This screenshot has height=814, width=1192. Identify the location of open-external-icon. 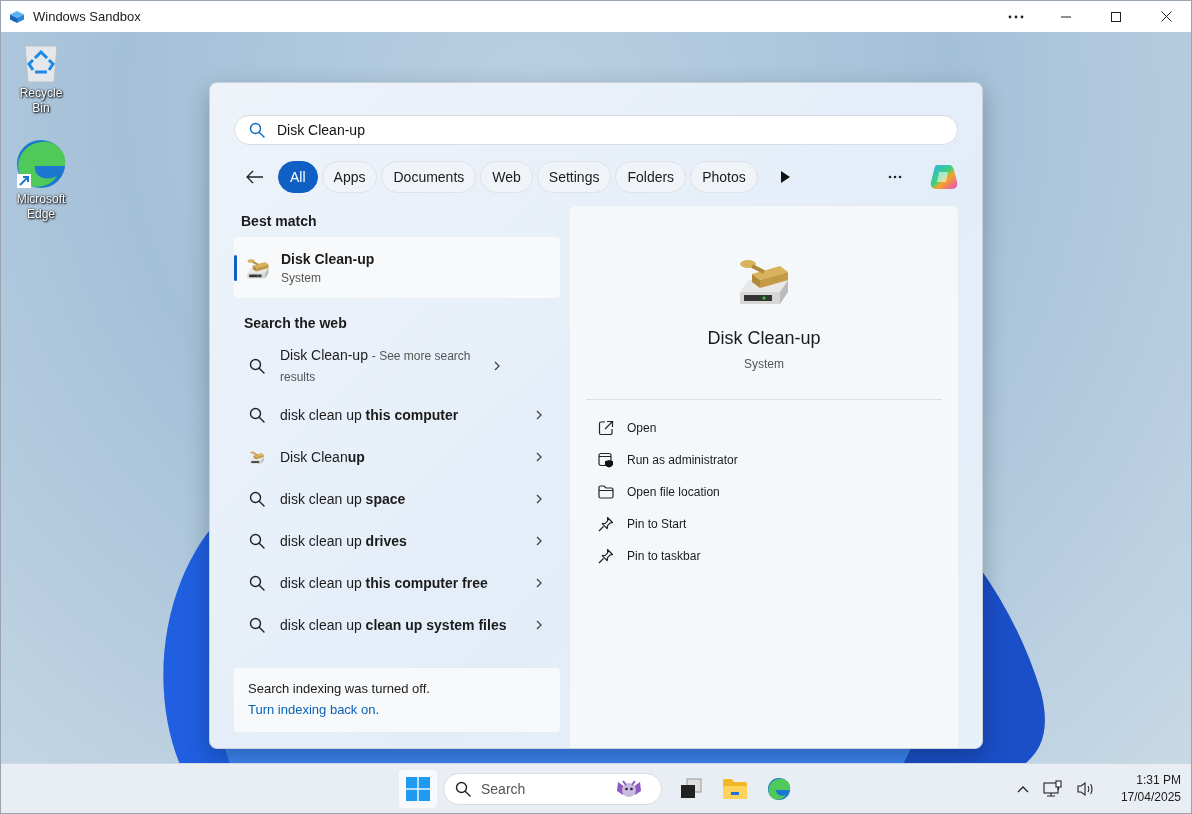
(606, 428).